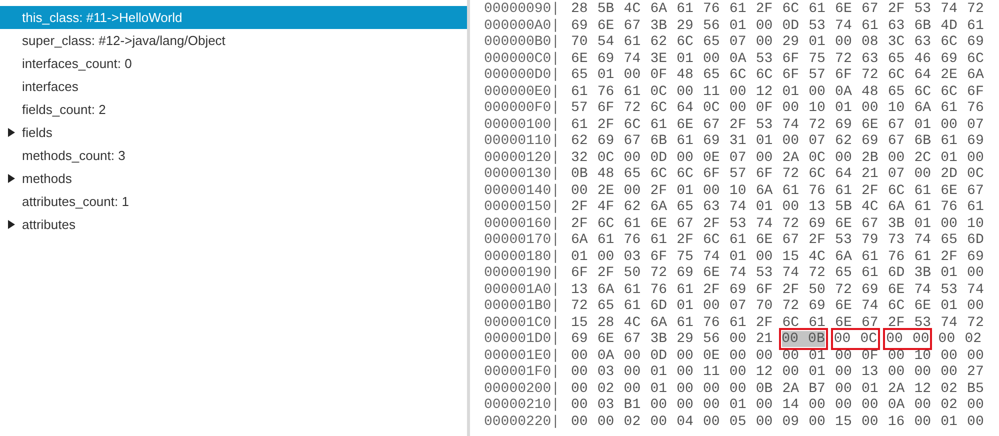 This screenshot has width=999, height=436. What do you see at coordinates (777, 372) in the screenshot?
I see `hex-bytes: 00 03 00 01 00 11 00 12 00 01 00 13 00 00 00 27` at bounding box center [777, 372].